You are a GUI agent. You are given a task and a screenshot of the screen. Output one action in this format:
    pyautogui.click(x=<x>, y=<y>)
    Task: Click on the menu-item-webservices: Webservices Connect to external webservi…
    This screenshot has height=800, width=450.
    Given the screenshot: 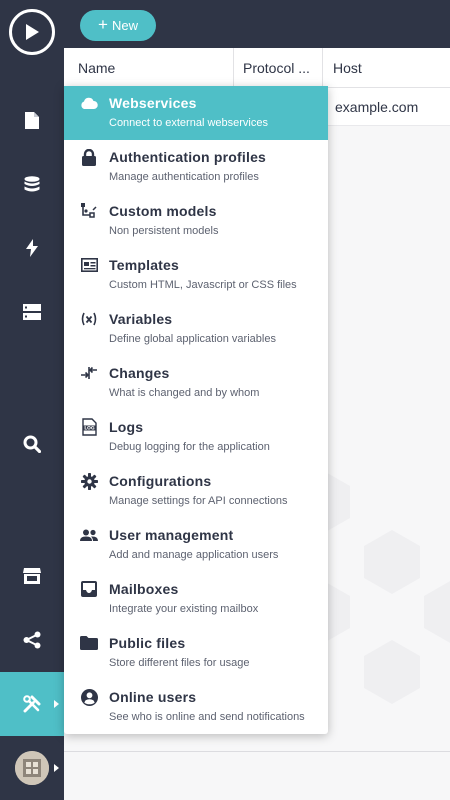 What is the action you would take?
    pyautogui.click(x=196, y=113)
    